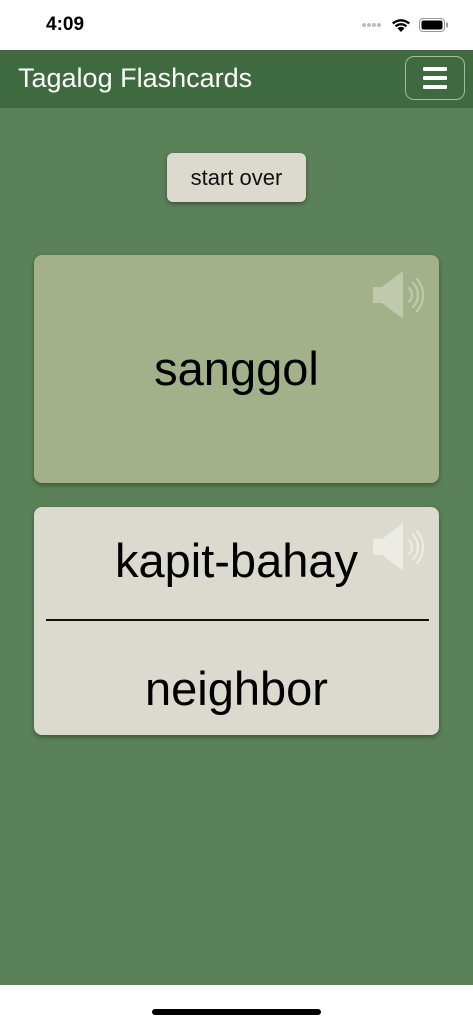 The height and width of the screenshot is (1024, 473). What do you see at coordinates (435, 69) in the screenshot?
I see `menu-icon` at bounding box center [435, 69].